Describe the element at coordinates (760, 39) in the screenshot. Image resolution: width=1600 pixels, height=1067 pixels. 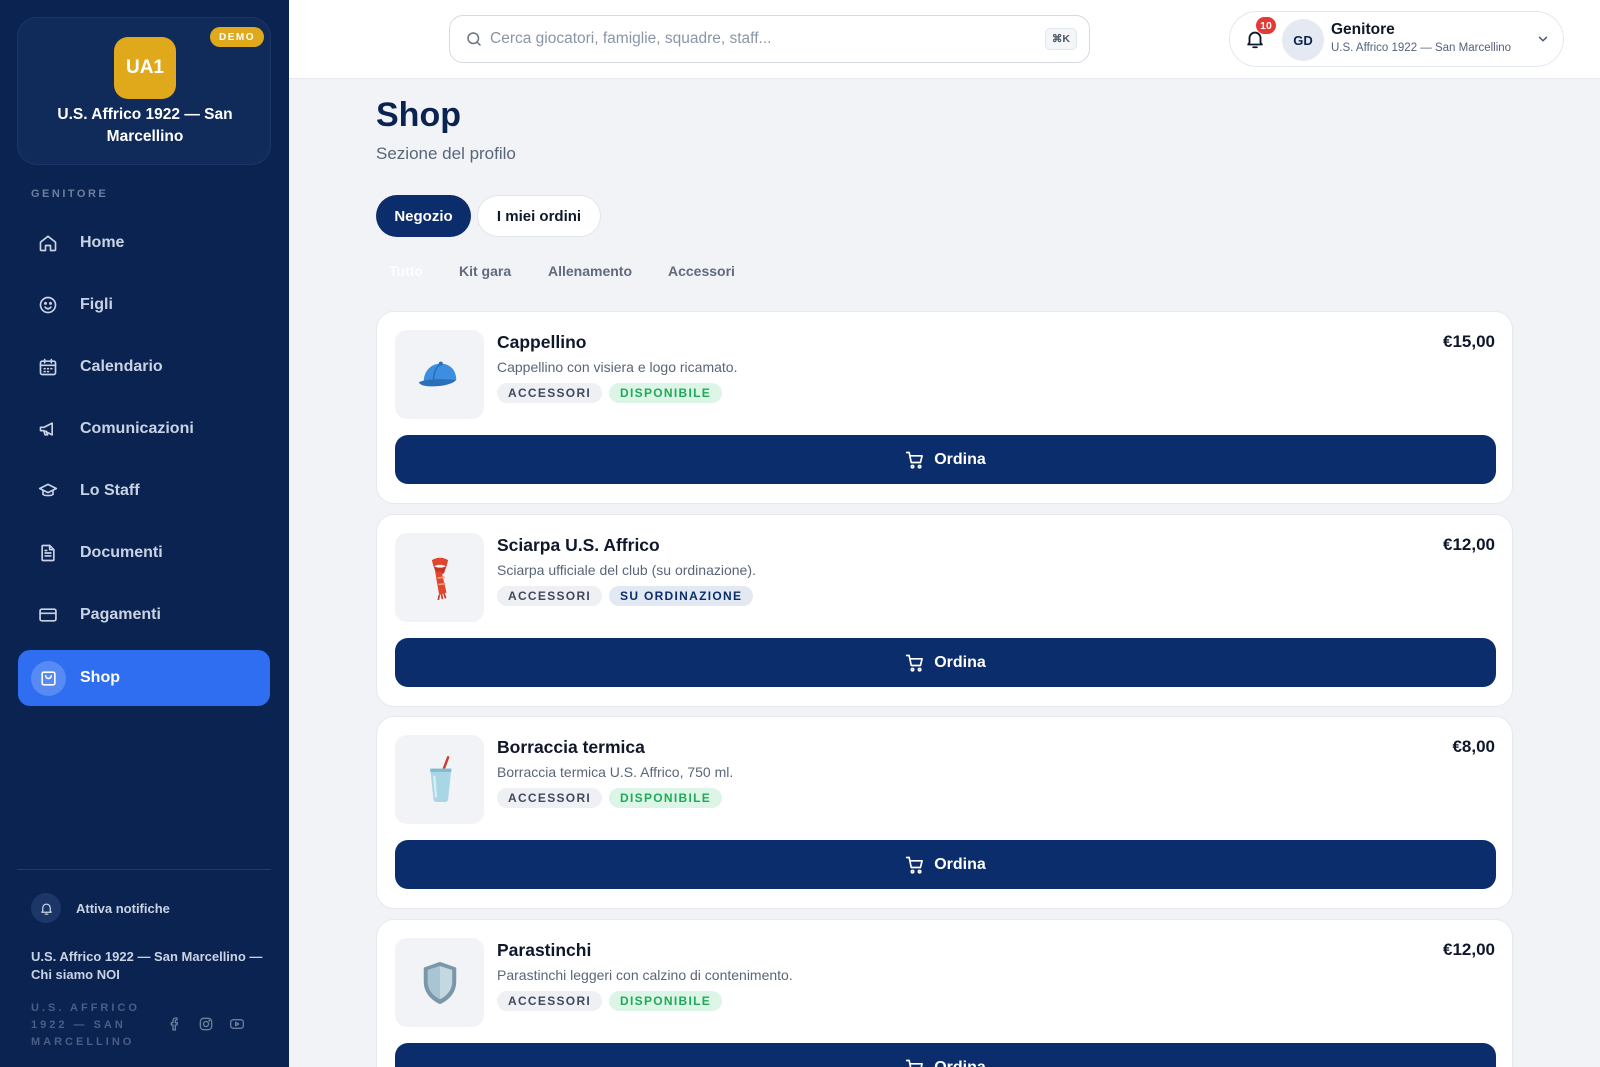
I see `search-input` at that location.